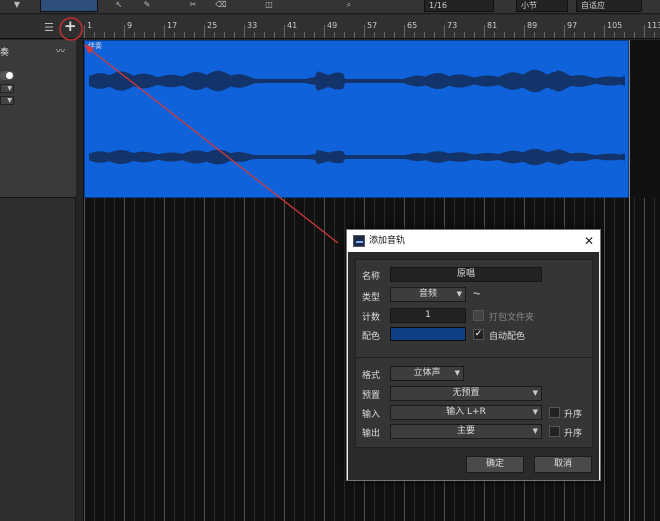  Describe the element at coordinates (563, 464) in the screenshot. I see `cancel-button: 取消` at that location.